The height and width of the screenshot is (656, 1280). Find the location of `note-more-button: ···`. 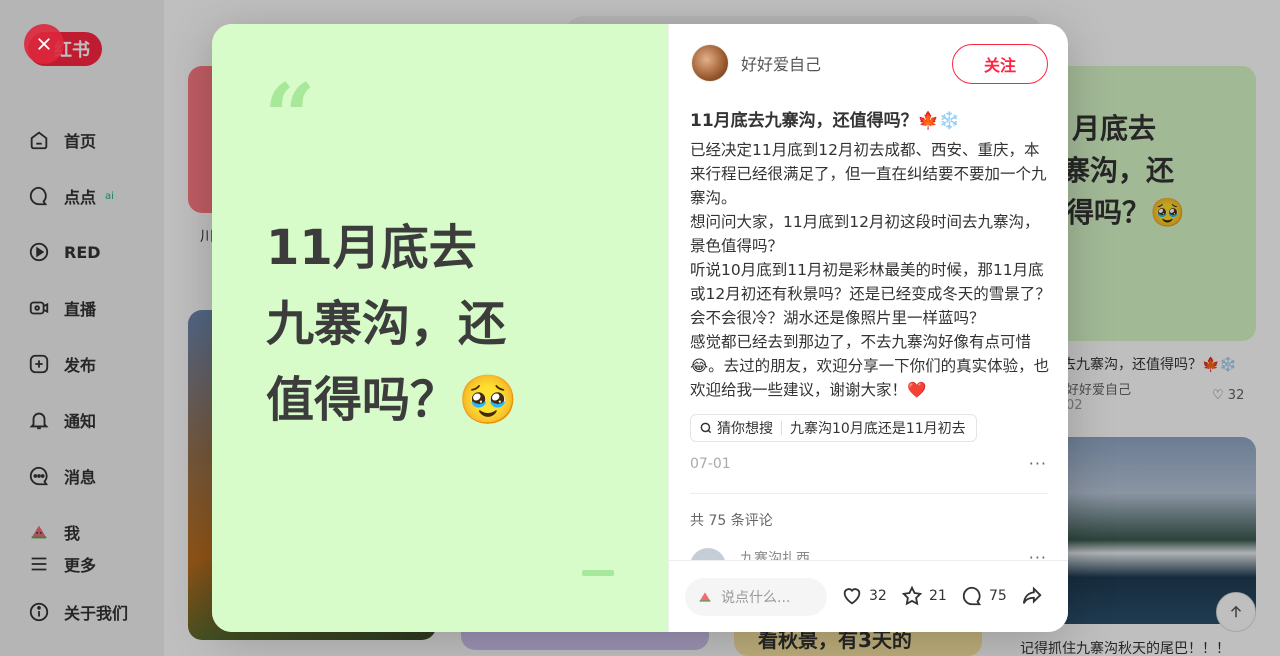

note-more-button: ··· is located at coordinates (1038, 463).